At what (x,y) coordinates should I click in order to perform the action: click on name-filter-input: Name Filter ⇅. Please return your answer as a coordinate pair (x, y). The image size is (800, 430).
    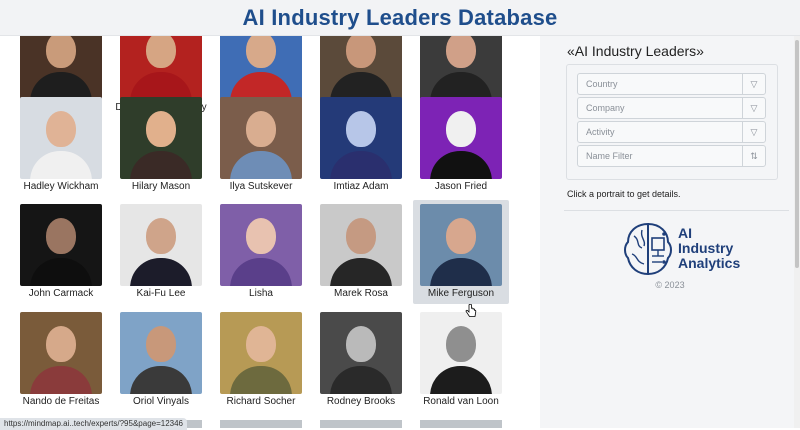
    Looking at the image, I should click on (671, 156).